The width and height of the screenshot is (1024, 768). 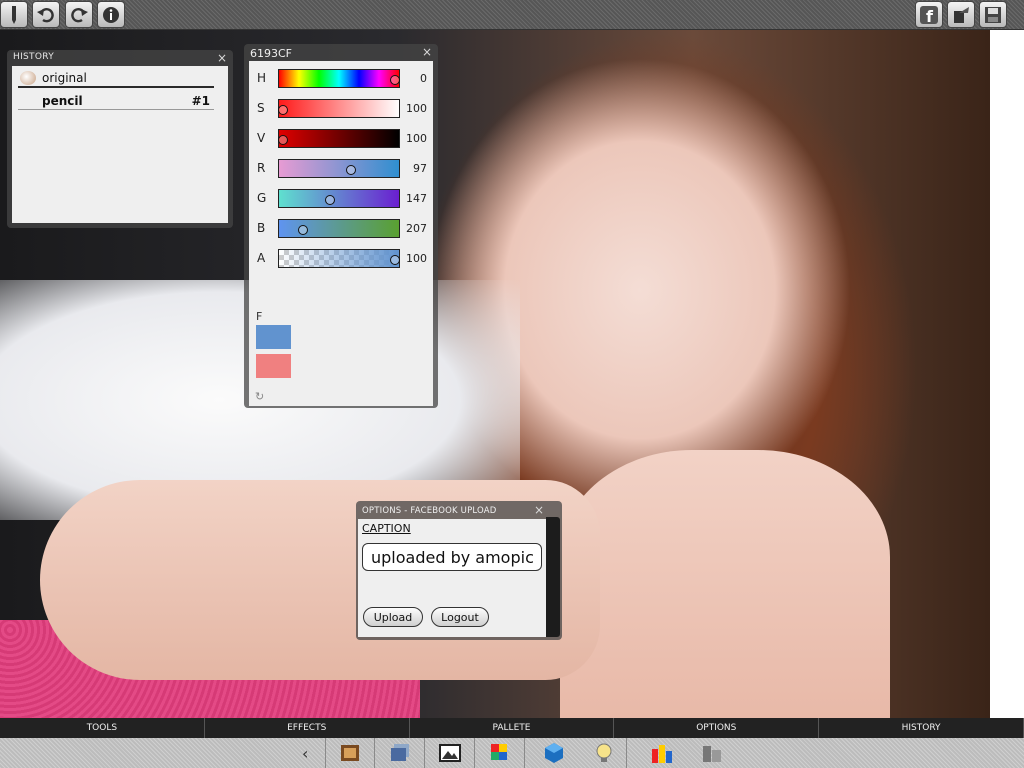 What do you see at coordinates (512, 15) in the screenshot?
I see `top-toolbar: f` at bounding box center [512, 15].